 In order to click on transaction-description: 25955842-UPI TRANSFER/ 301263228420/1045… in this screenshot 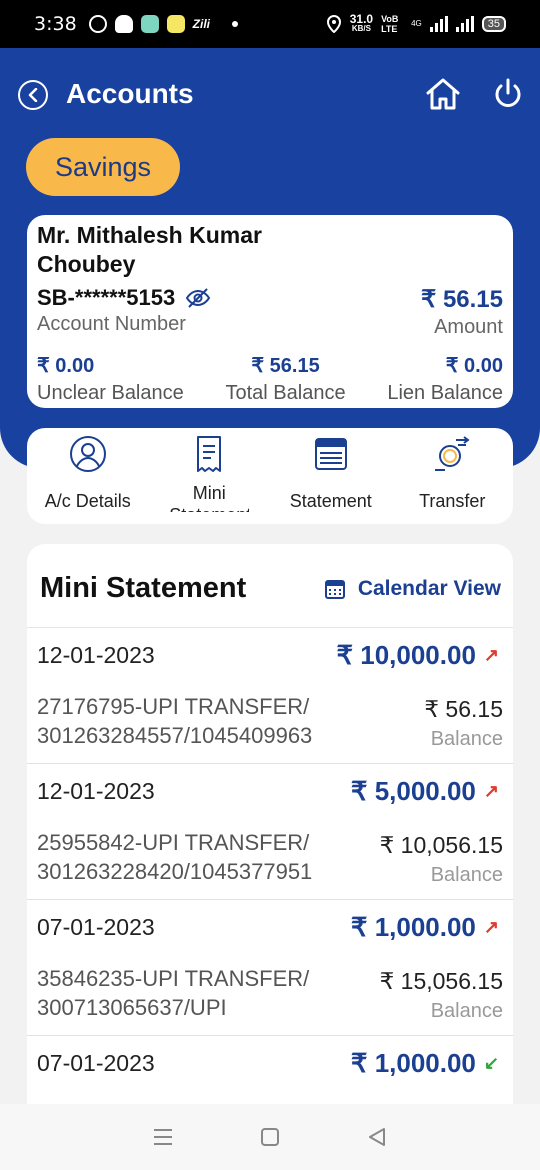, I will do `click(197, 857)`.